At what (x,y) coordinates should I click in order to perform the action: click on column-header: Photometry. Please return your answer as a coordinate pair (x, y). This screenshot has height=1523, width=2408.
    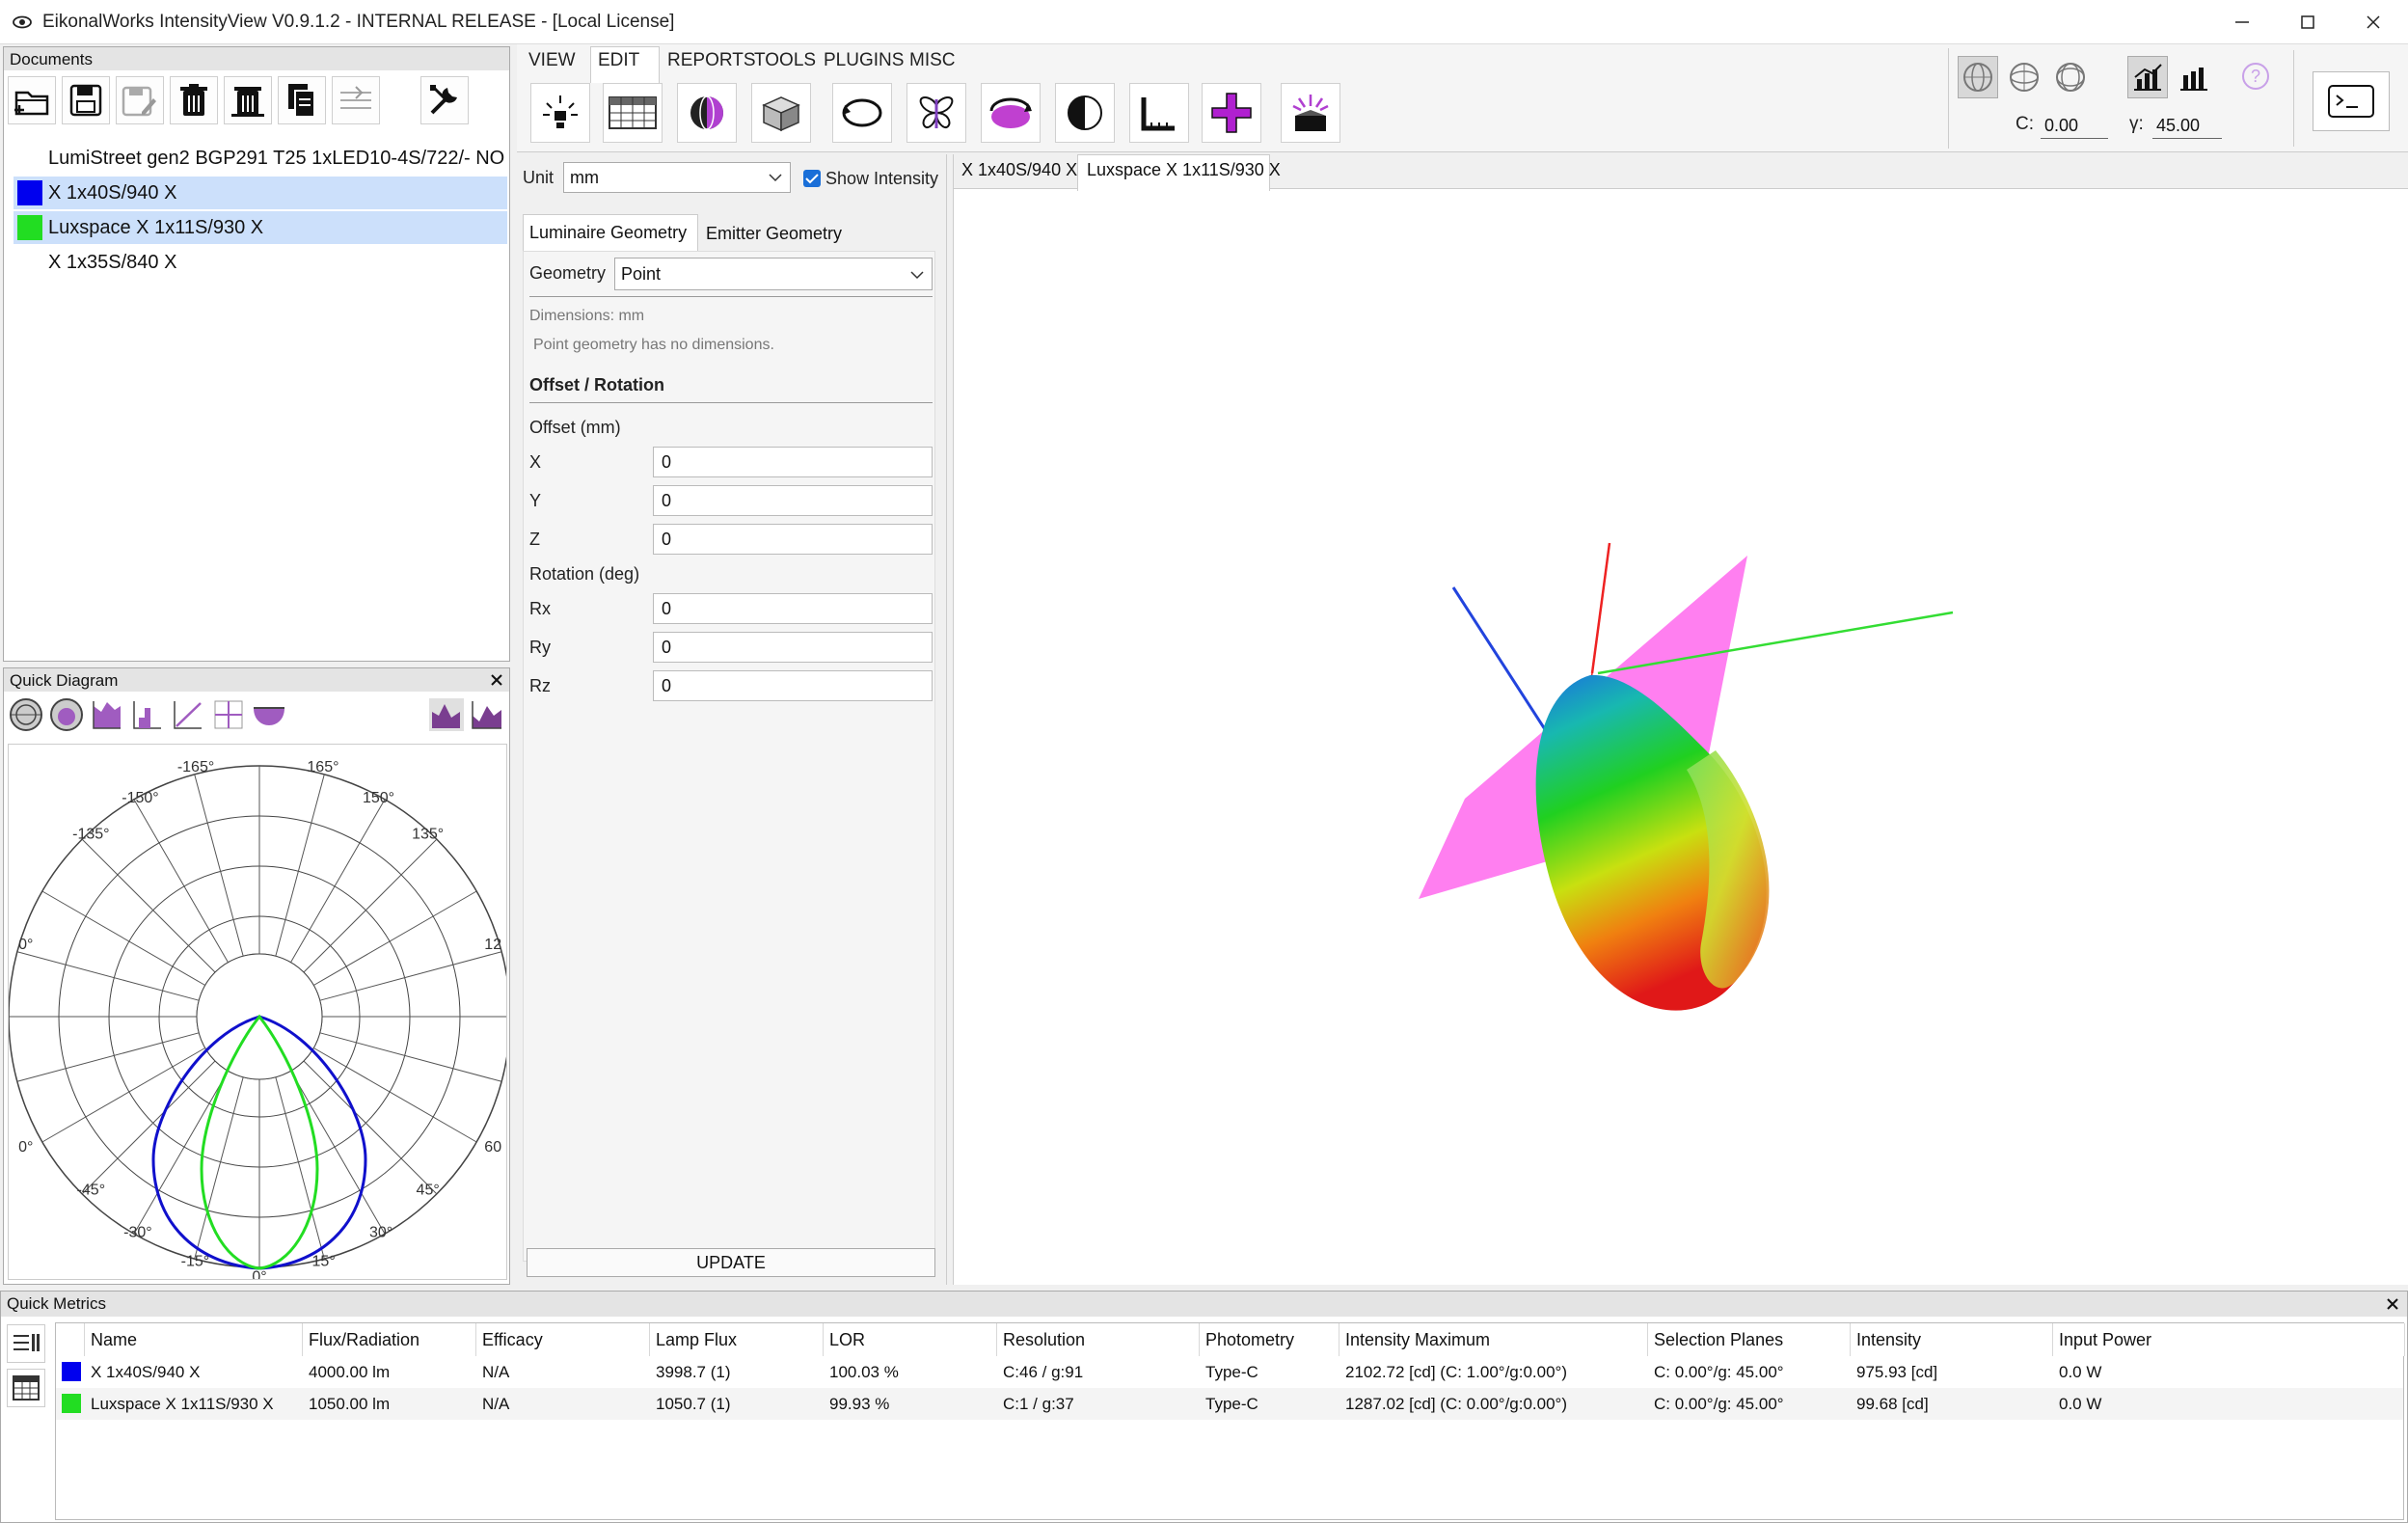
    Looking at the image, I should click on (1269, 1339).